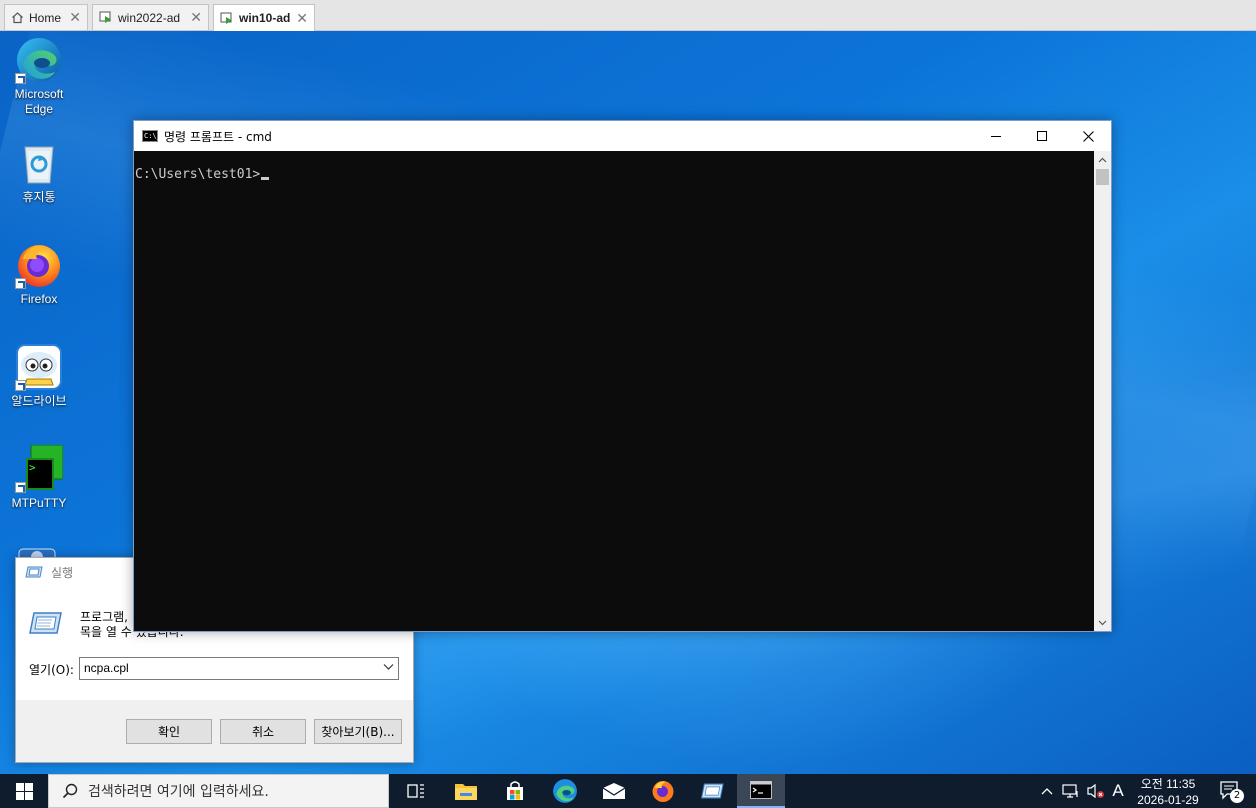 This screenshot has height=808, width=1256. I want to click on tab-home: Home ✕, so click(46, 17).